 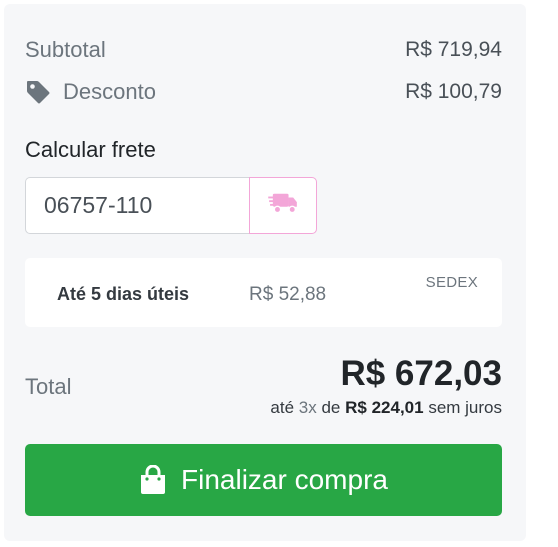 I want to click on subtotal-value: R$ 719,94, so click(x=453, y=49).